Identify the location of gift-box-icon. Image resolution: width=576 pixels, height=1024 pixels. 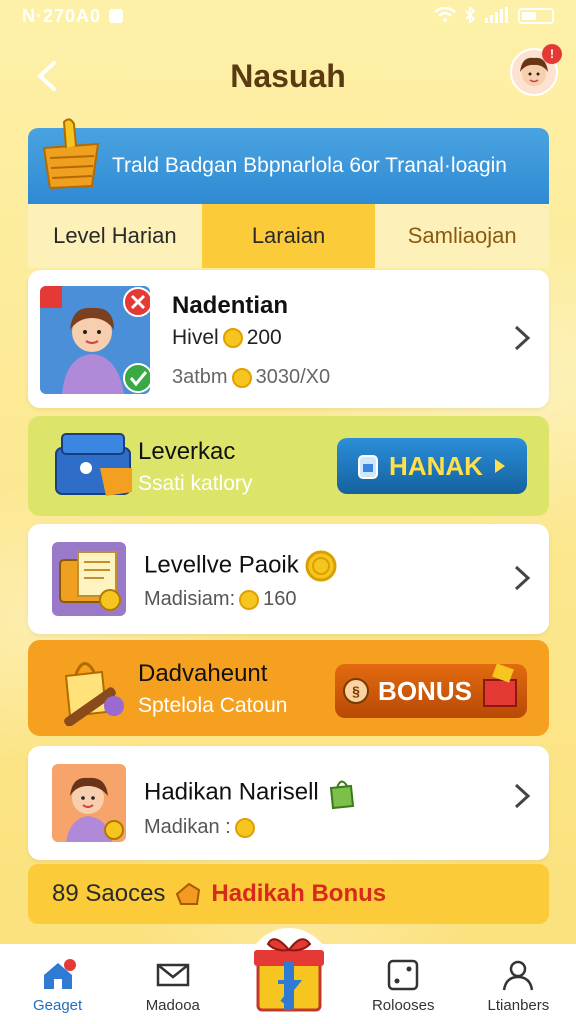
(499, 685).